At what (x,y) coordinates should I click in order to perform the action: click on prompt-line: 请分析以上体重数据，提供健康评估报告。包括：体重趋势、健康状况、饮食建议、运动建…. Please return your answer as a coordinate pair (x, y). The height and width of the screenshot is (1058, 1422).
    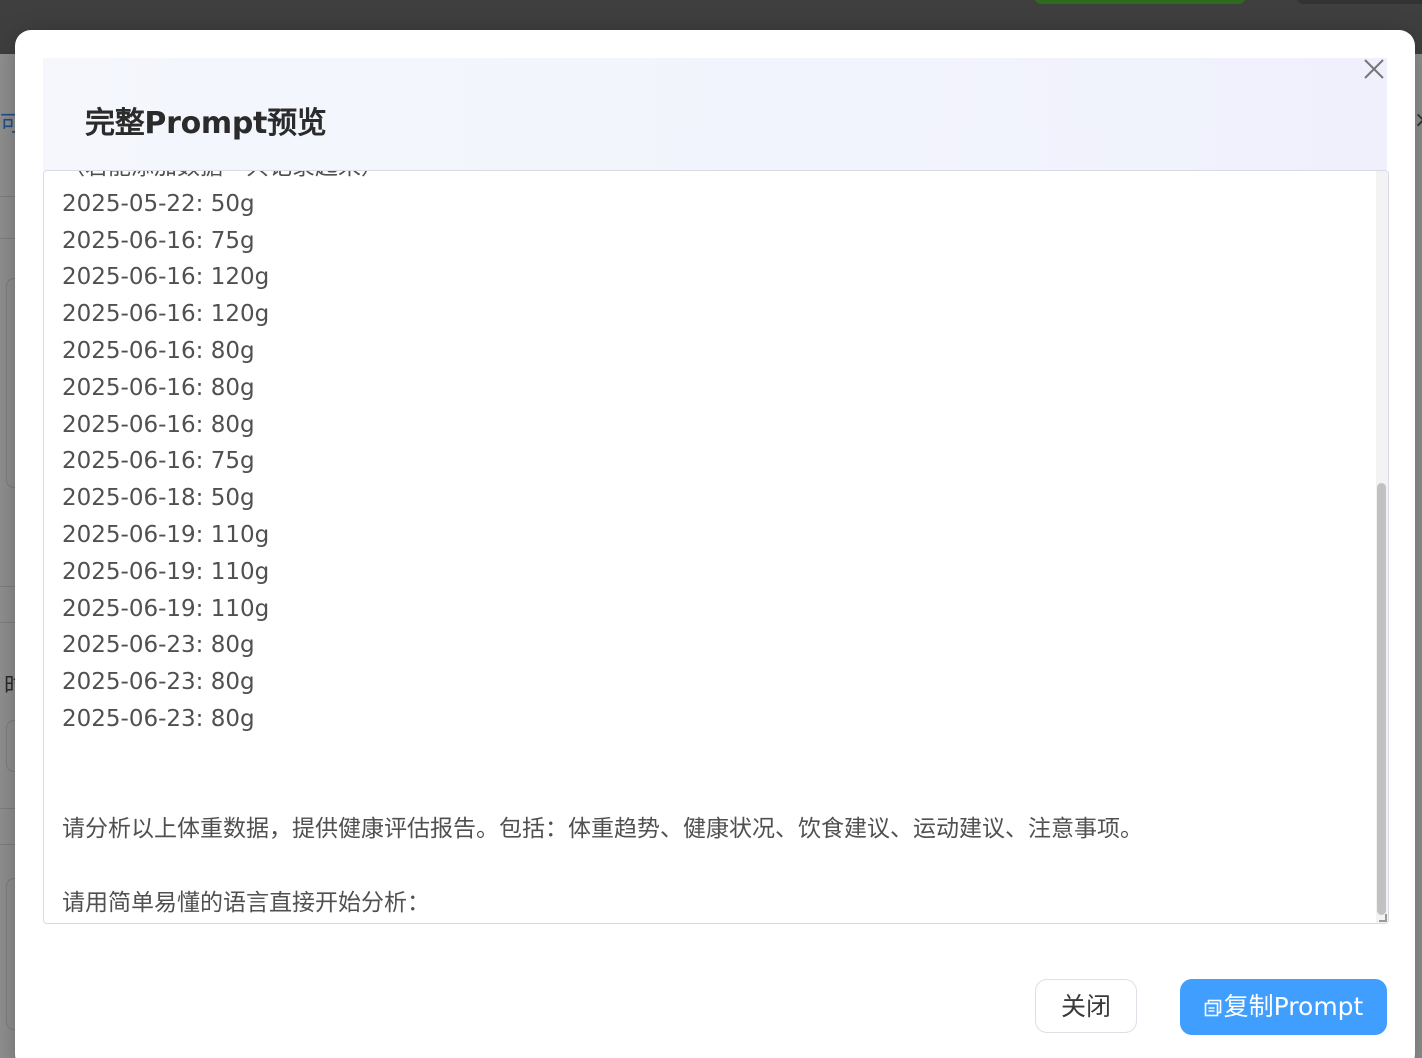
    Looking at the image, I should click on (602, 829).